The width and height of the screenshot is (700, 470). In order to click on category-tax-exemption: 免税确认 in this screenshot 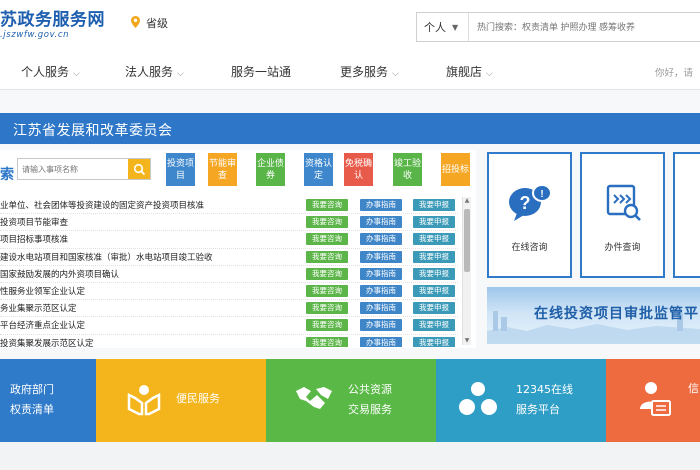, I will do `click(358, 169)`.